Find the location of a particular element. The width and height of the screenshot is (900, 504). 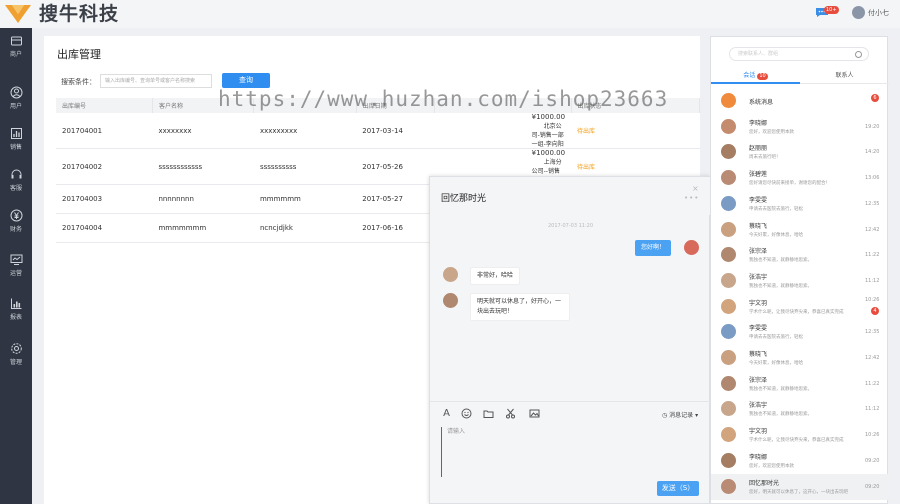

contact-name: 赵丽丽 is located at coordinates (758, 149).